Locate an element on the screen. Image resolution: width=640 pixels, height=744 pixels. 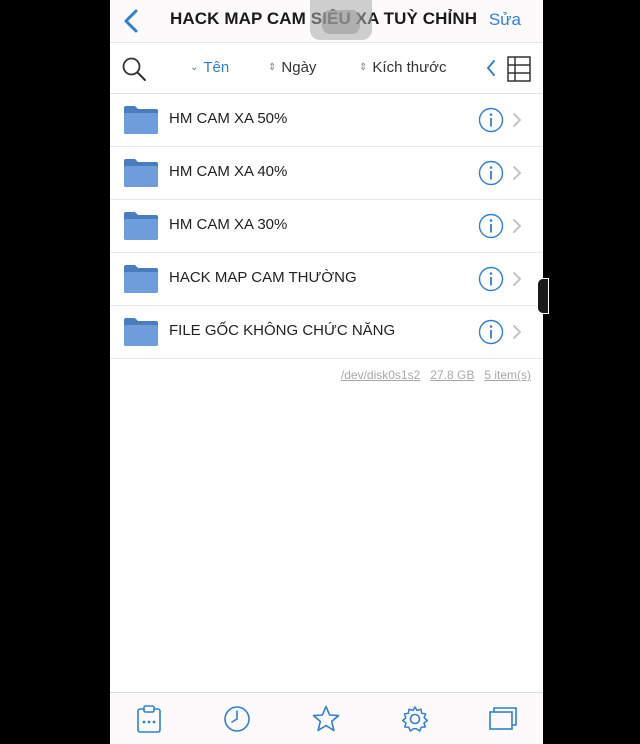
item-count: 5 item(s) is located at coordinates (507, 375).